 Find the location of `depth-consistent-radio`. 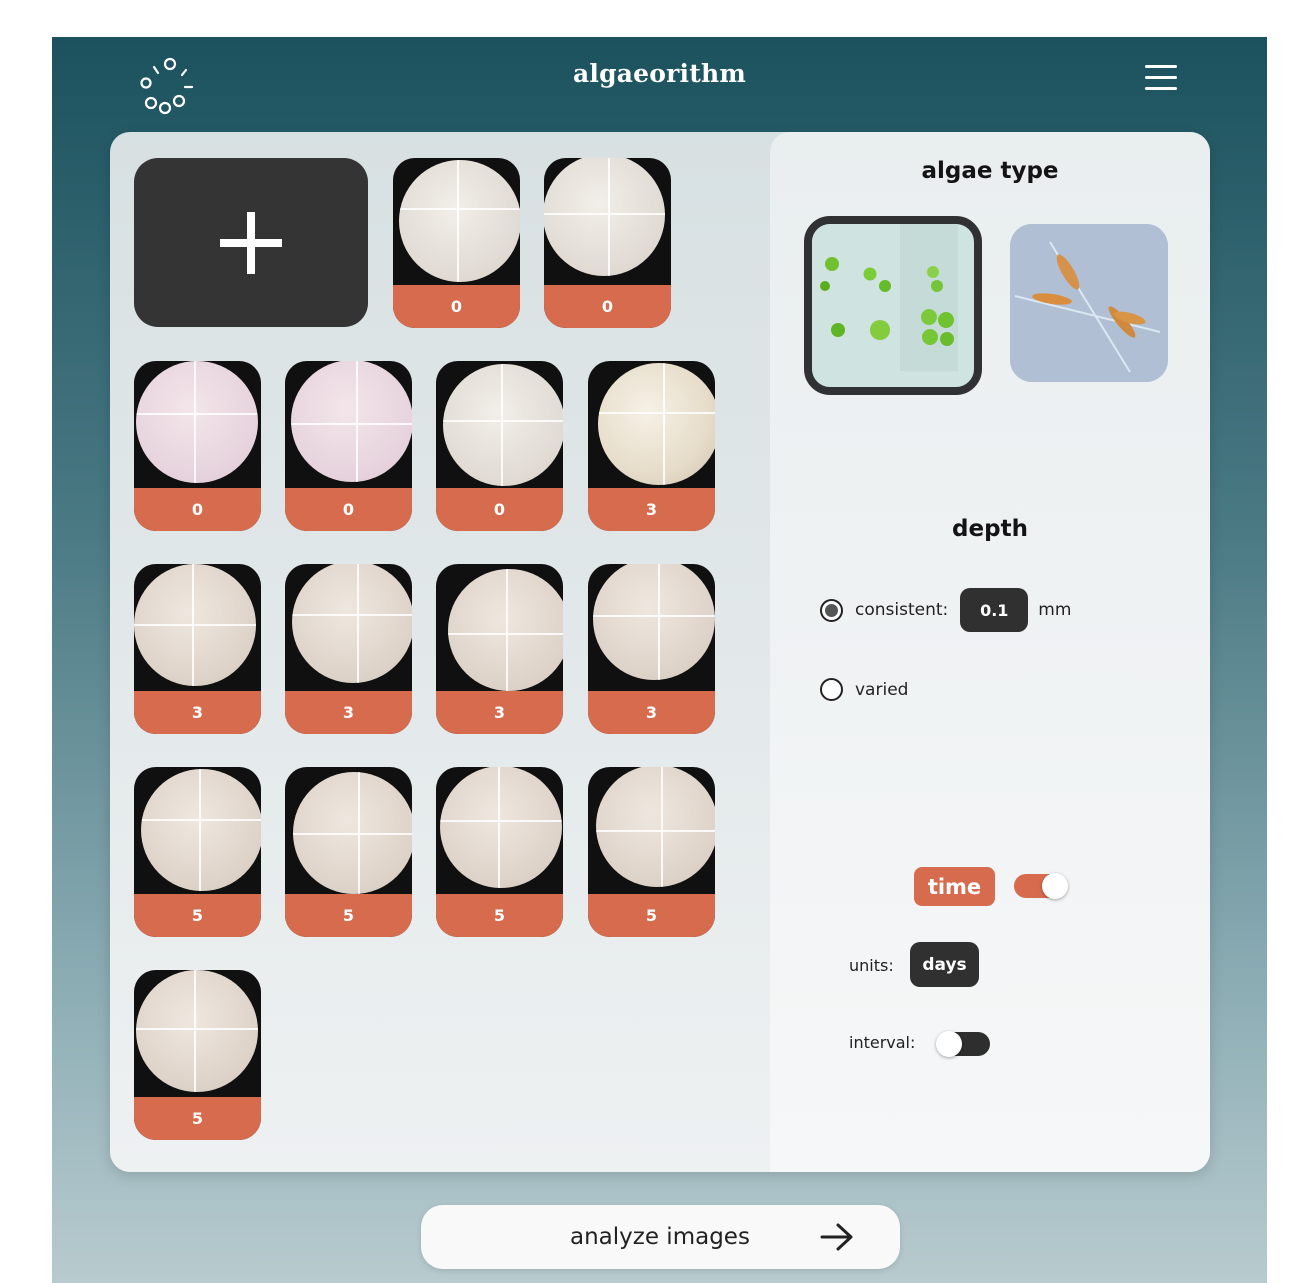

depth-consistent-radio is located at coordinates (831, 610).